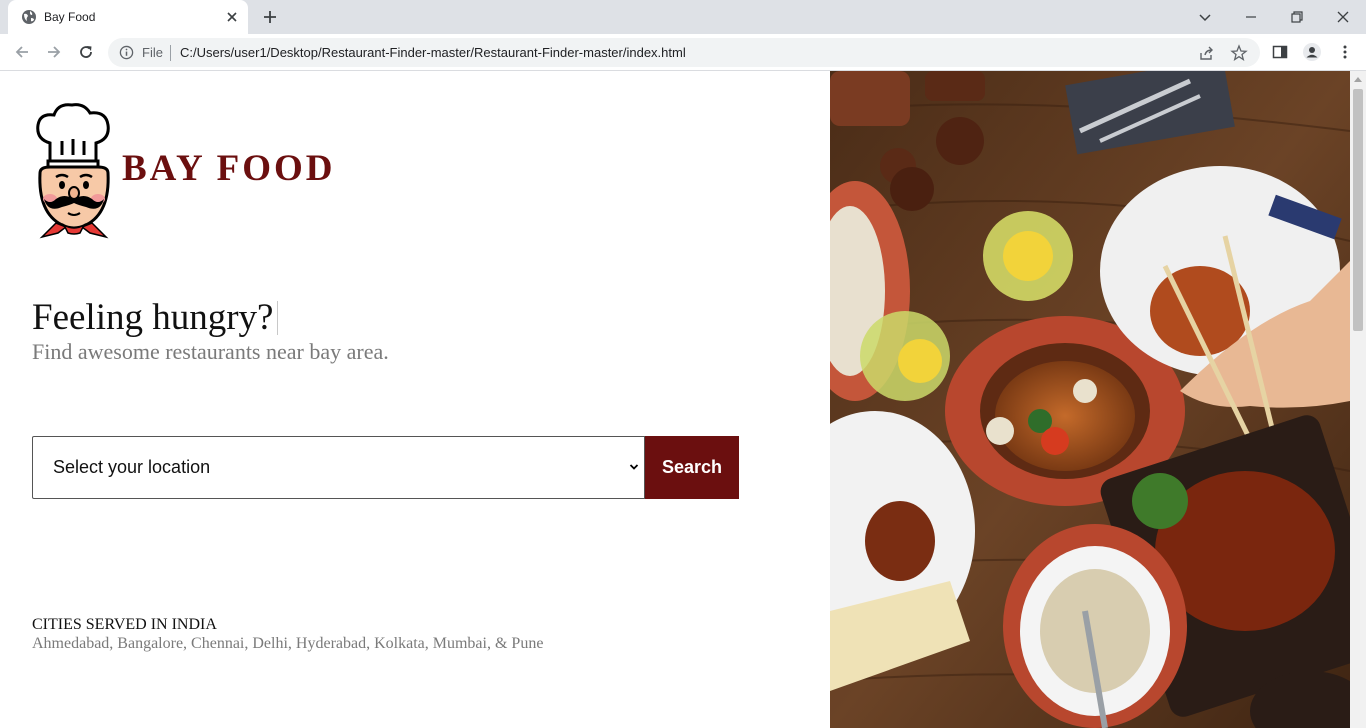 Image resolution: width=1366 pixels, height=728 pixels. I want to click on restore-icon, so click(1297, 17).